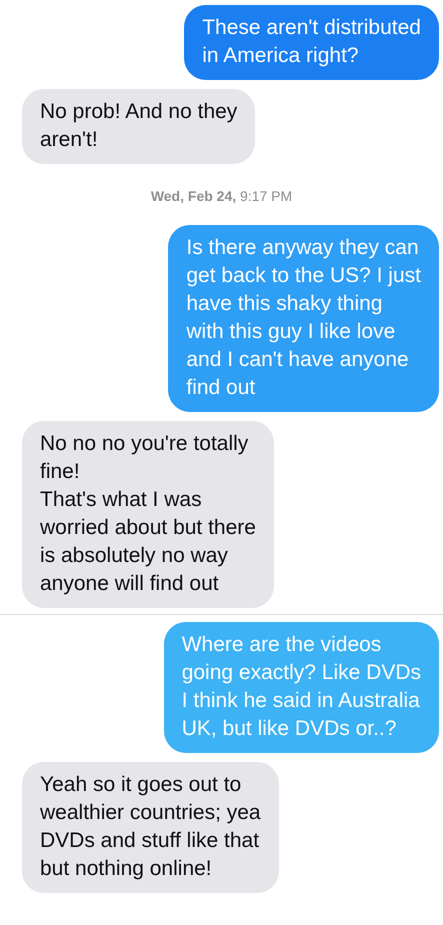 The height and width of the screenshot is (925, 443). What do you see at coordinates (311, 42) in the screenshot?
I see `sent-message: These aren't distributed in America right?` at bounding box center [311, 42].